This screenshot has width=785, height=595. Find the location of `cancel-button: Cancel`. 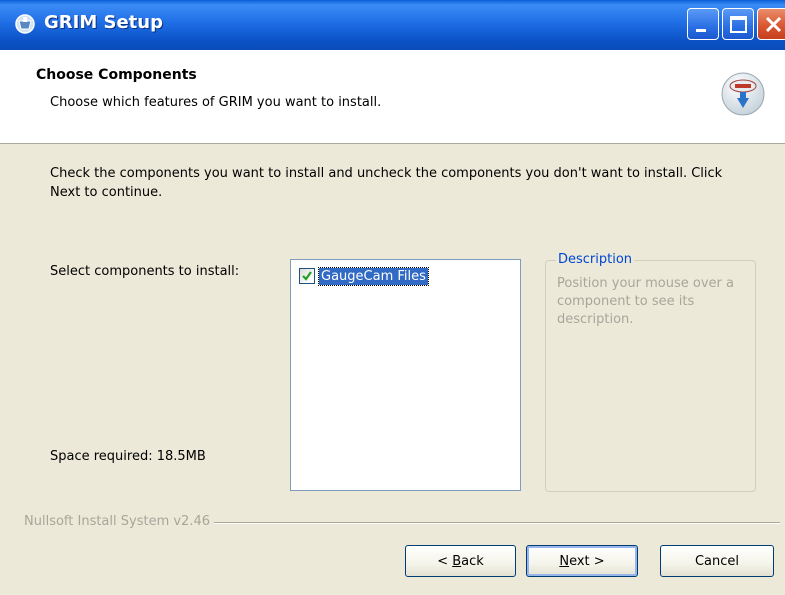

cancel-button: Cancel is located at coordinates (717, 561).